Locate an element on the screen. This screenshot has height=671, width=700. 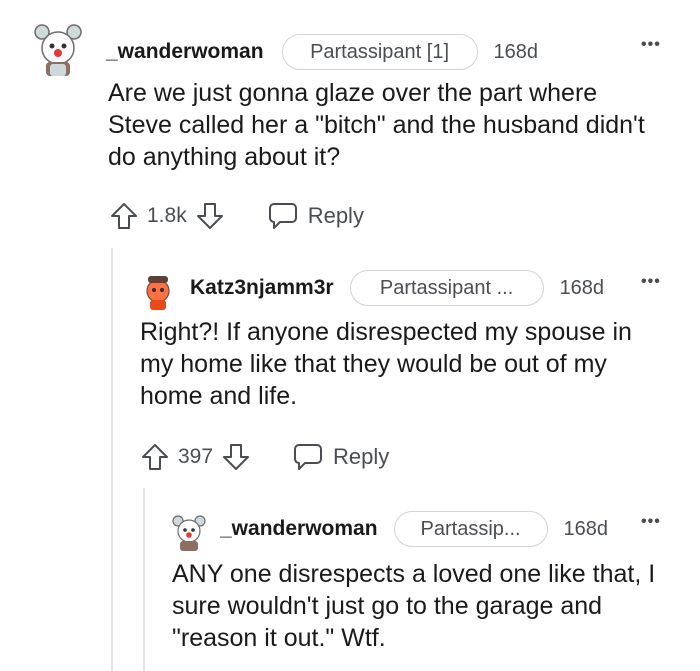
comment-actions: 397 Reply is located at coordinates (264, 457).